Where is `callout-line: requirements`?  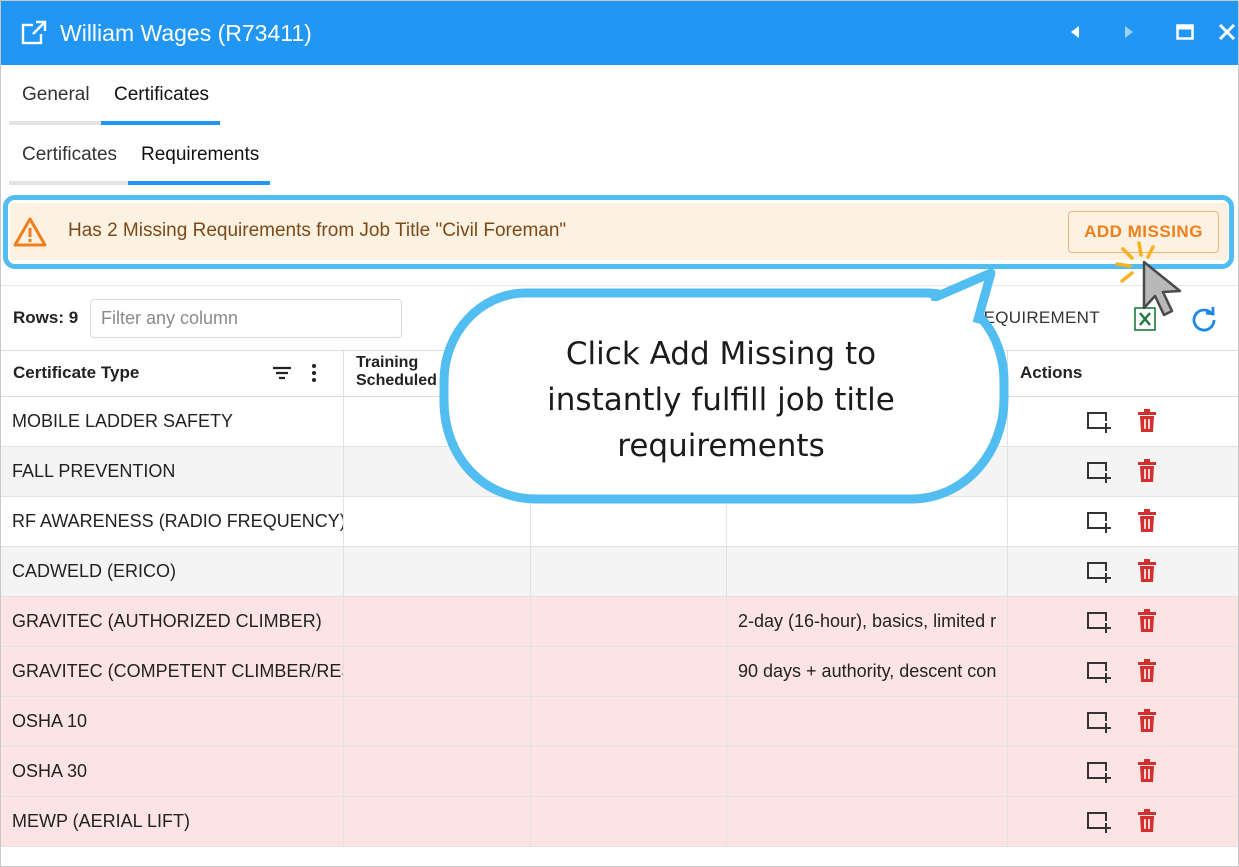 callout-line: requirements is located at coordinates (721, 446).